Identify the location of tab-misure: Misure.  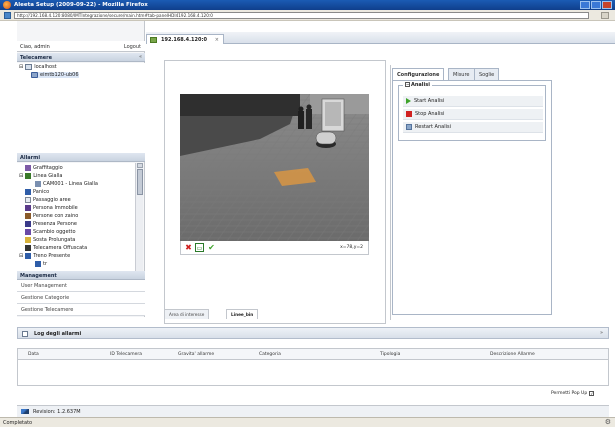
(461, 74).